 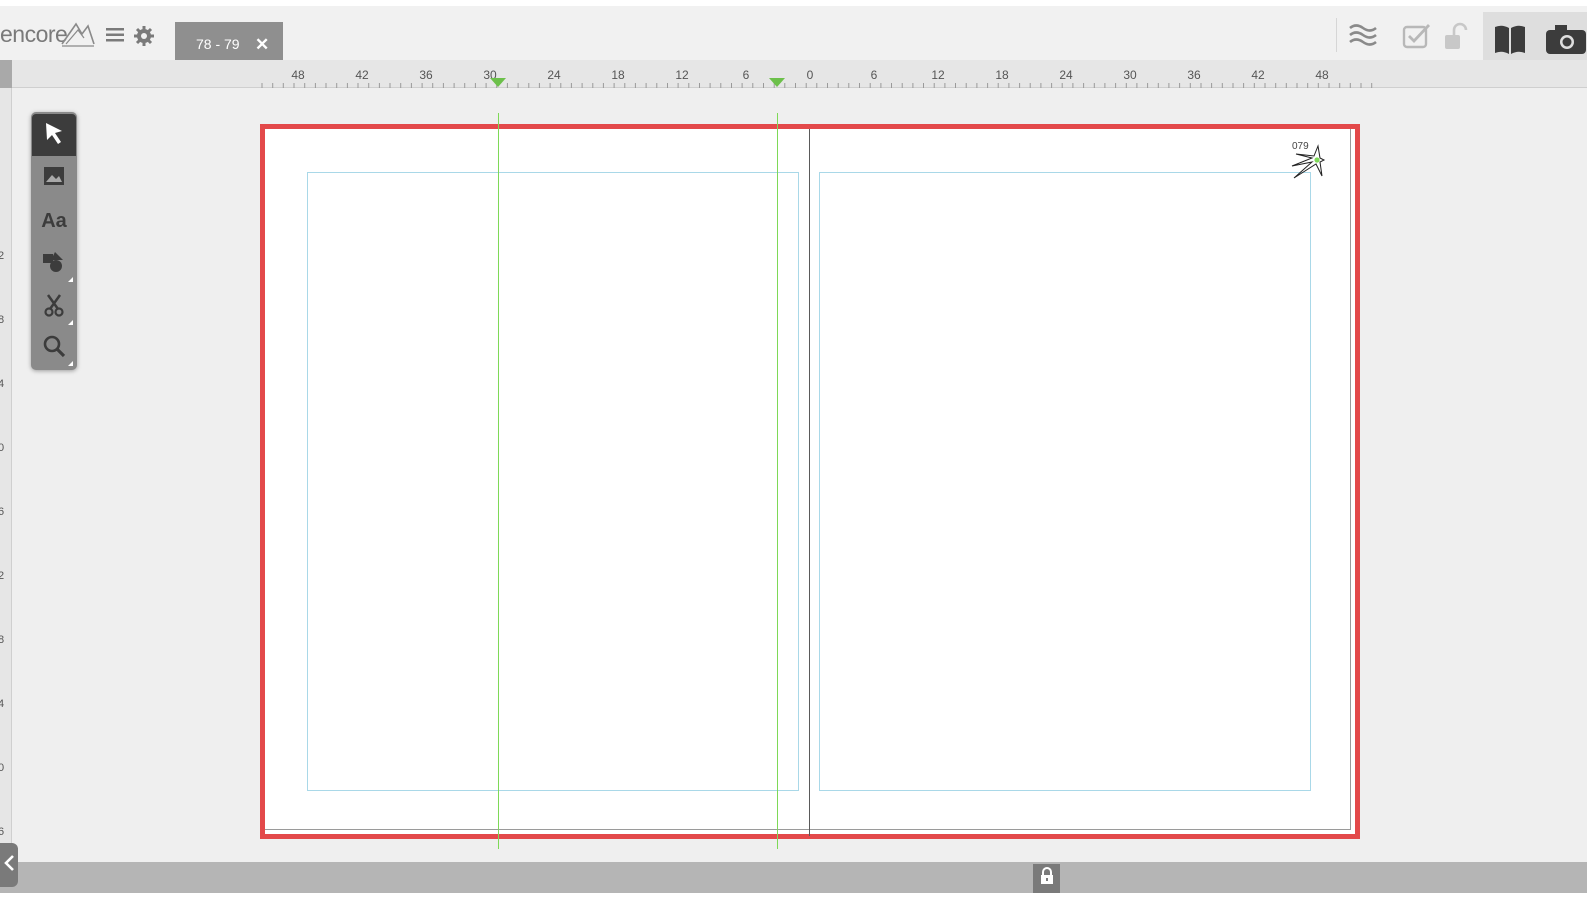 I want to click on zoom-tool, so click(x=54, y=348).